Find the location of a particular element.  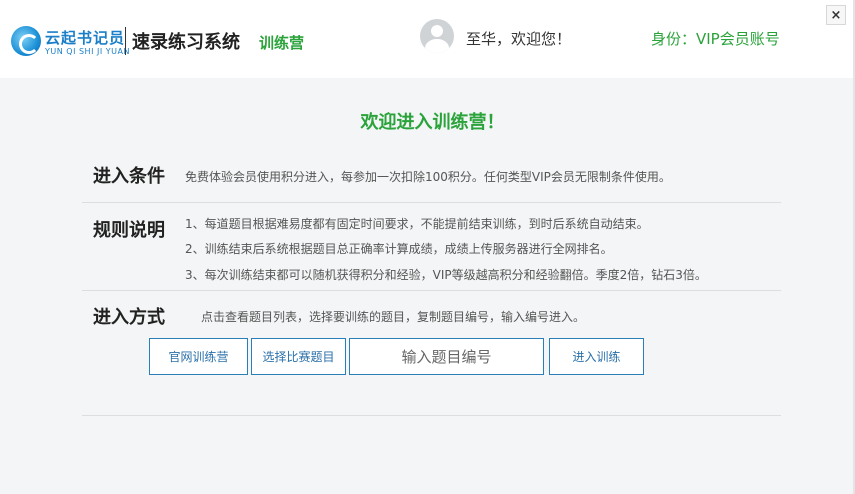

enter-training-button: 进入训练 is located at coordinates (596, 356).